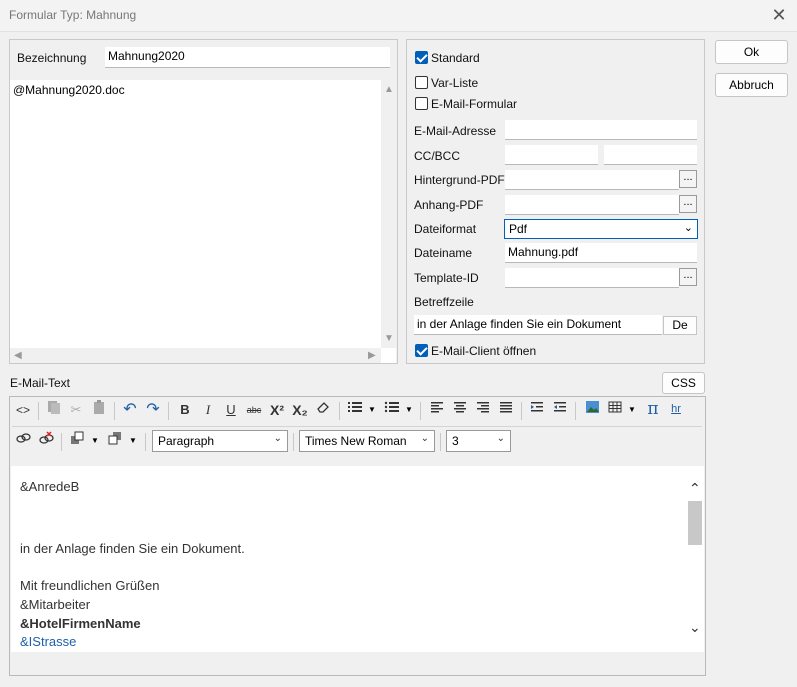 The height and width of the screenshot is (687, 797). What do you see at coordinates (52, 58) in the screenshot?
I see `bezeichnung-label: Bezeichnung` at bounding box center [52, 58].